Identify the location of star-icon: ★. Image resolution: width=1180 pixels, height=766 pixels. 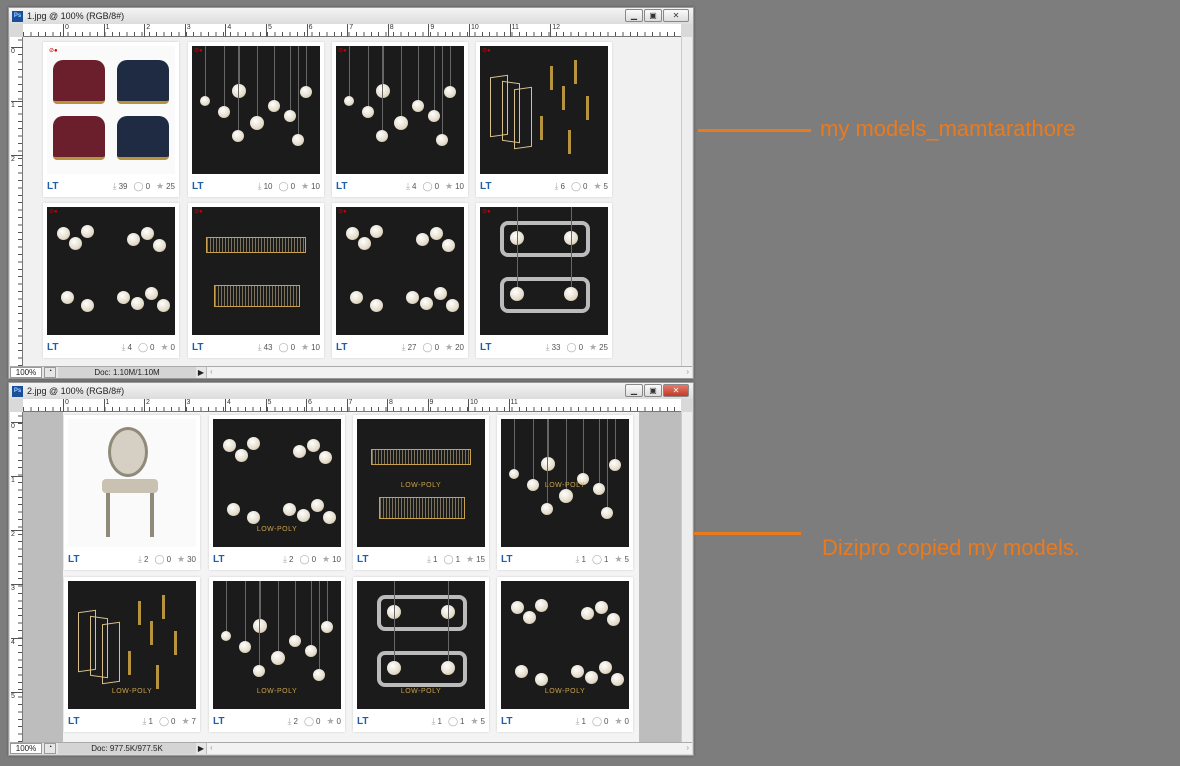
(470, 558).